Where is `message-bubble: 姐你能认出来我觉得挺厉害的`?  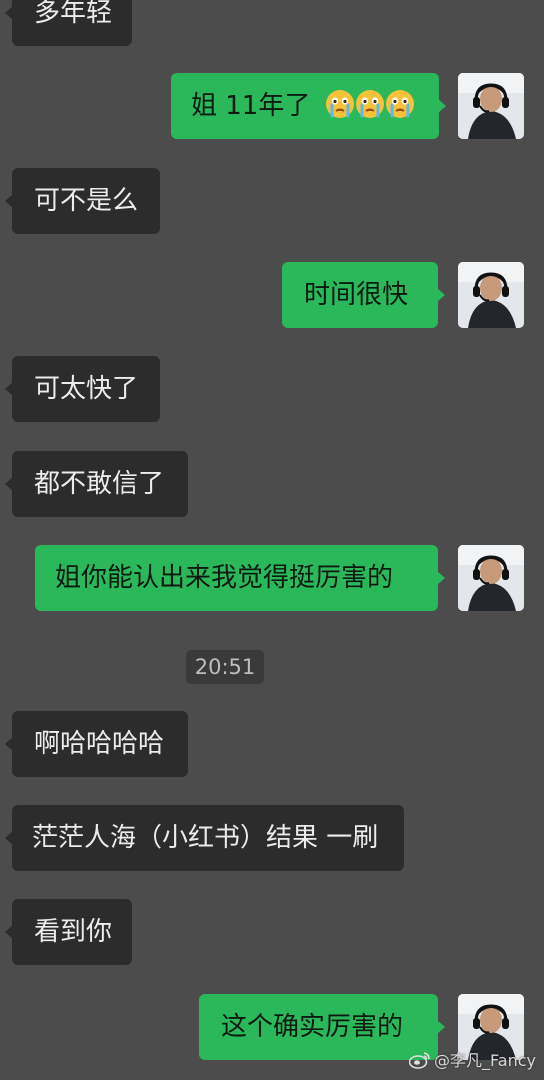
message-bubble: 姐你能认出来我觉得挺厉害的 is located at coordinates (240, 578).